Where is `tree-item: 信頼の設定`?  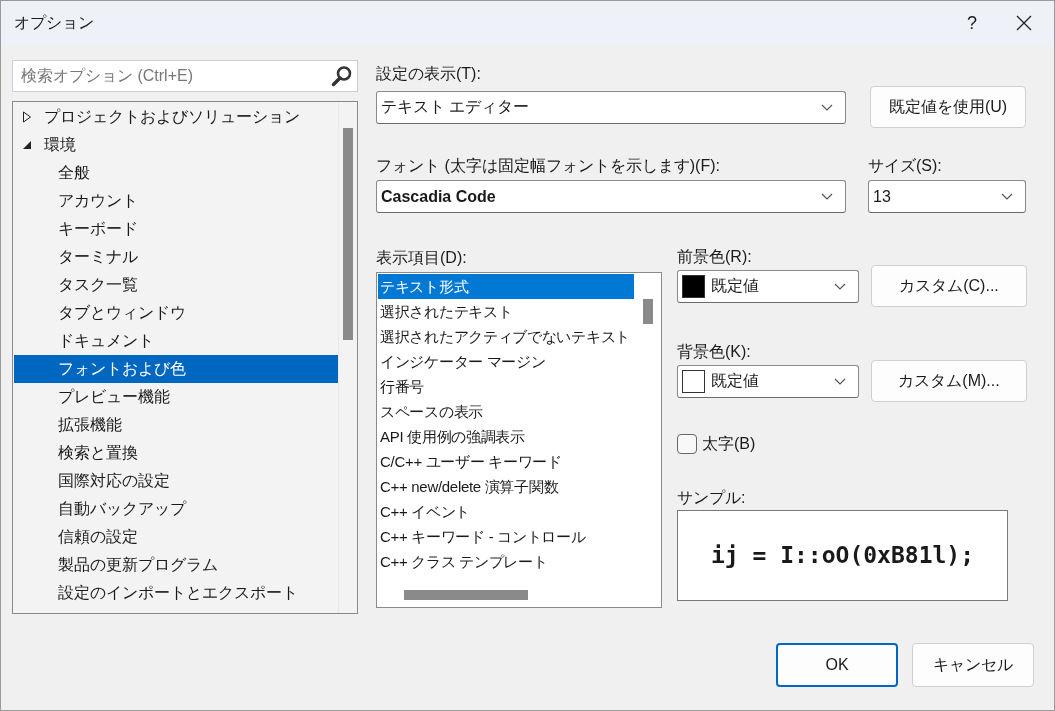
tree-item: 信頼の設定 is located at coordinates (176, 537).